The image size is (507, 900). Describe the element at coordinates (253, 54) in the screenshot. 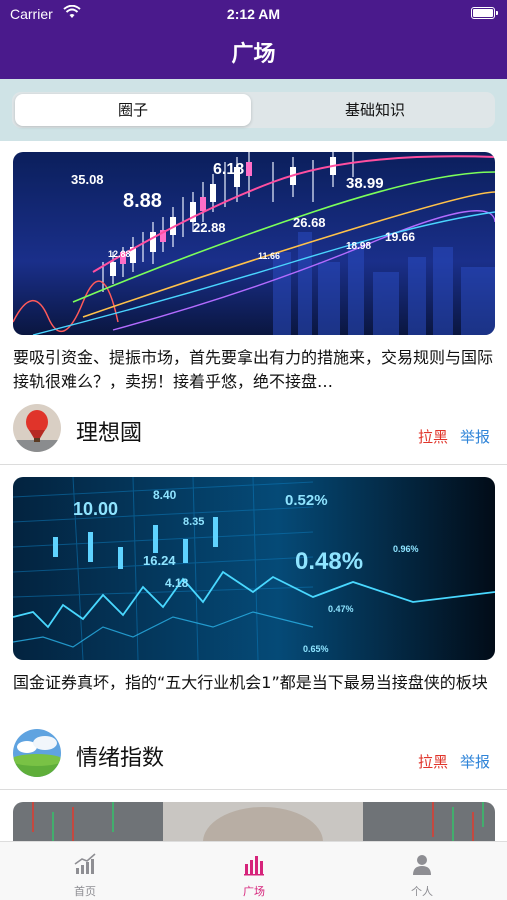

I see `page-title: 广场` at that location.